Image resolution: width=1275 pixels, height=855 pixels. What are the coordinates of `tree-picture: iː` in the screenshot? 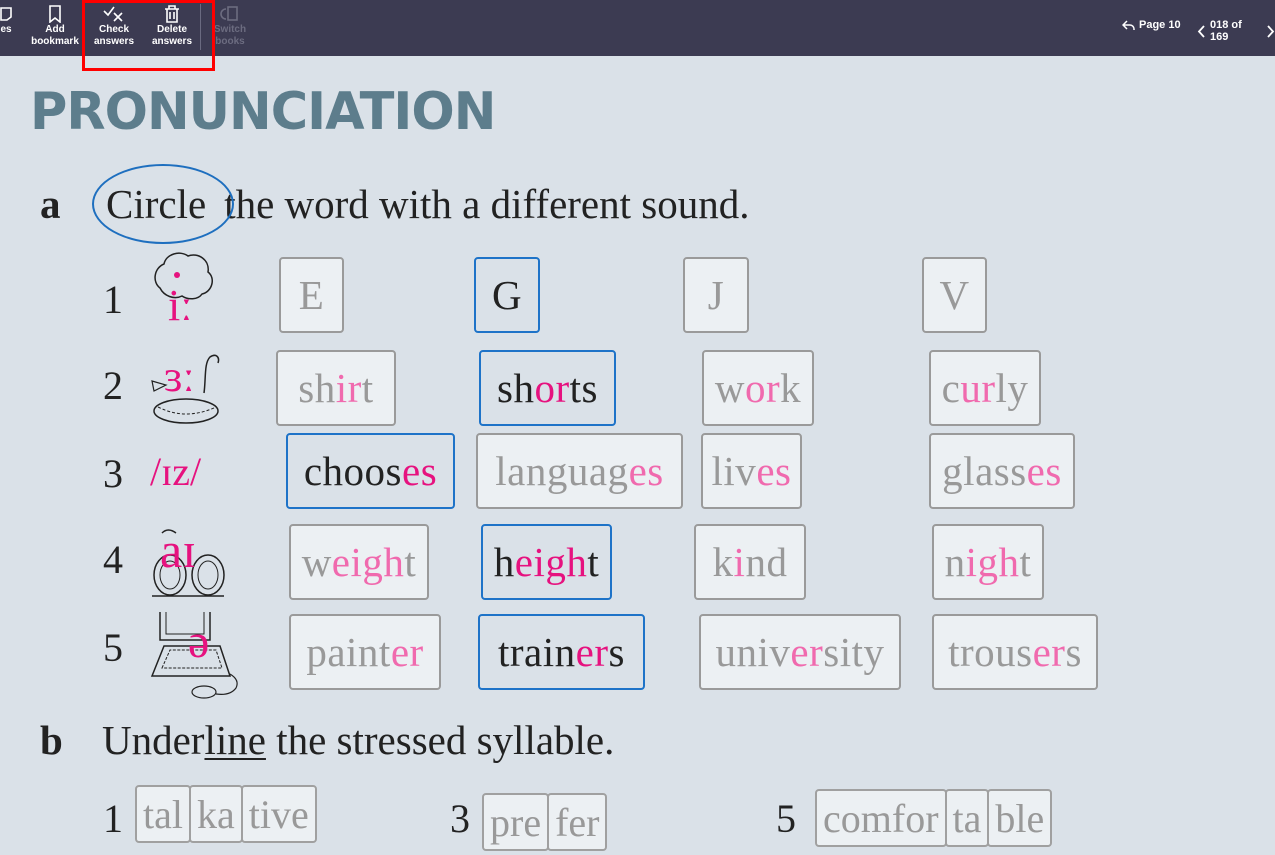 It's located at (183, 293).